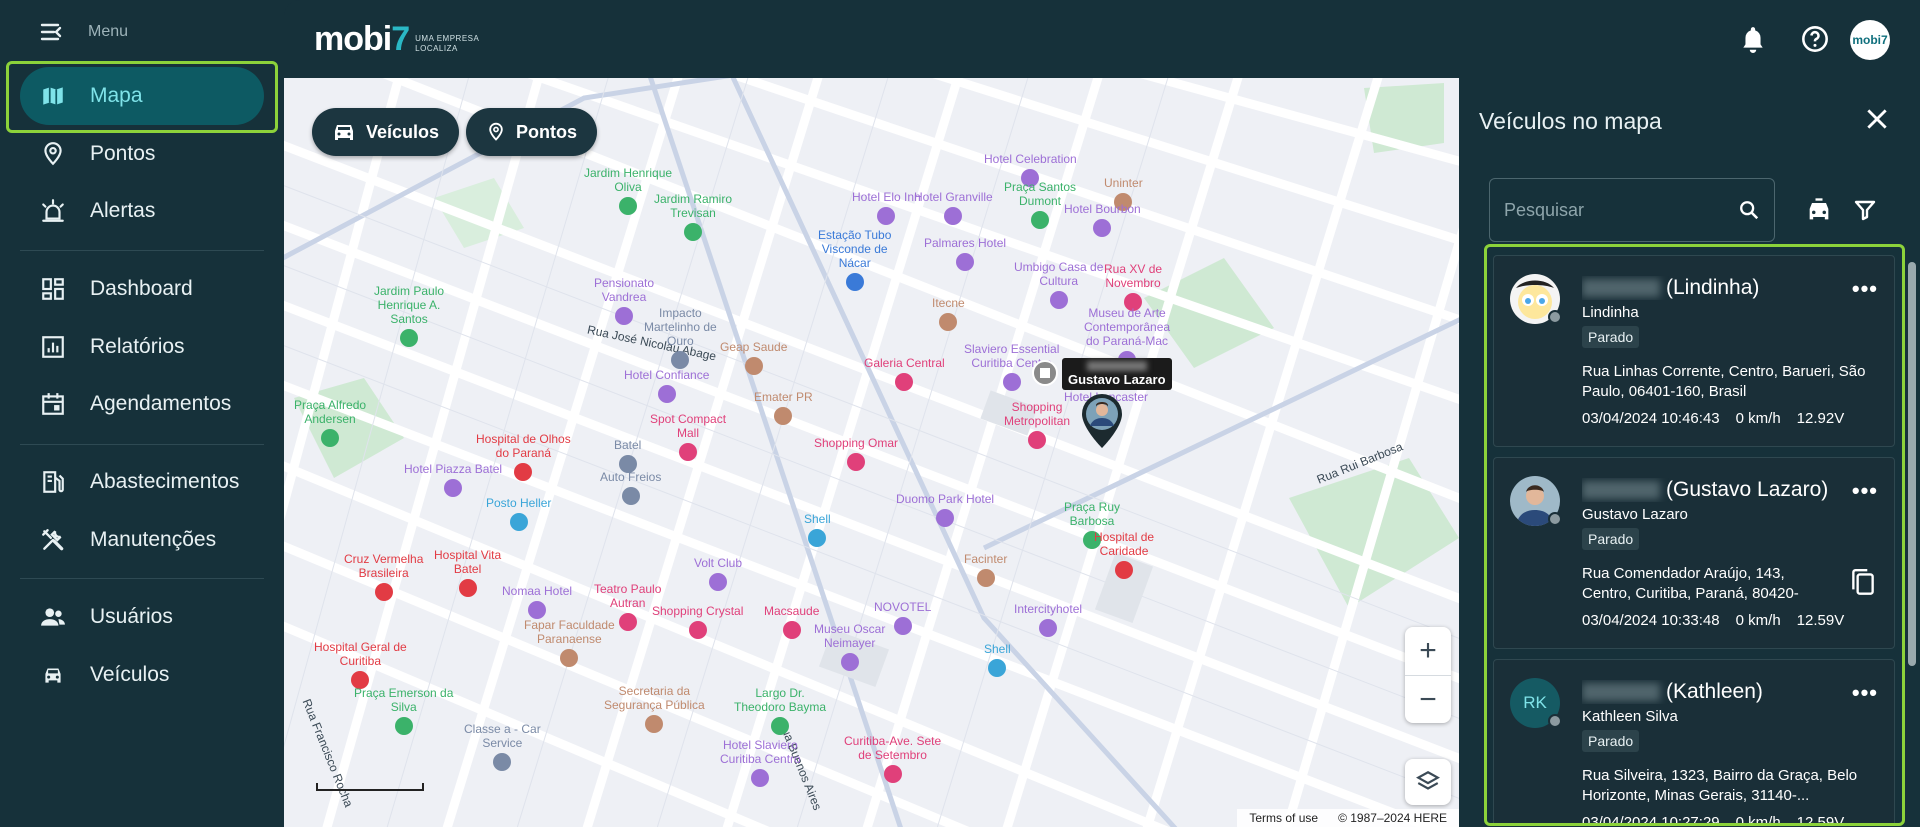 This screenshot has width=1920, height=827. Describe the element at coordinates (1749, 210) in the screenshot. I see `search-icon` at that location.